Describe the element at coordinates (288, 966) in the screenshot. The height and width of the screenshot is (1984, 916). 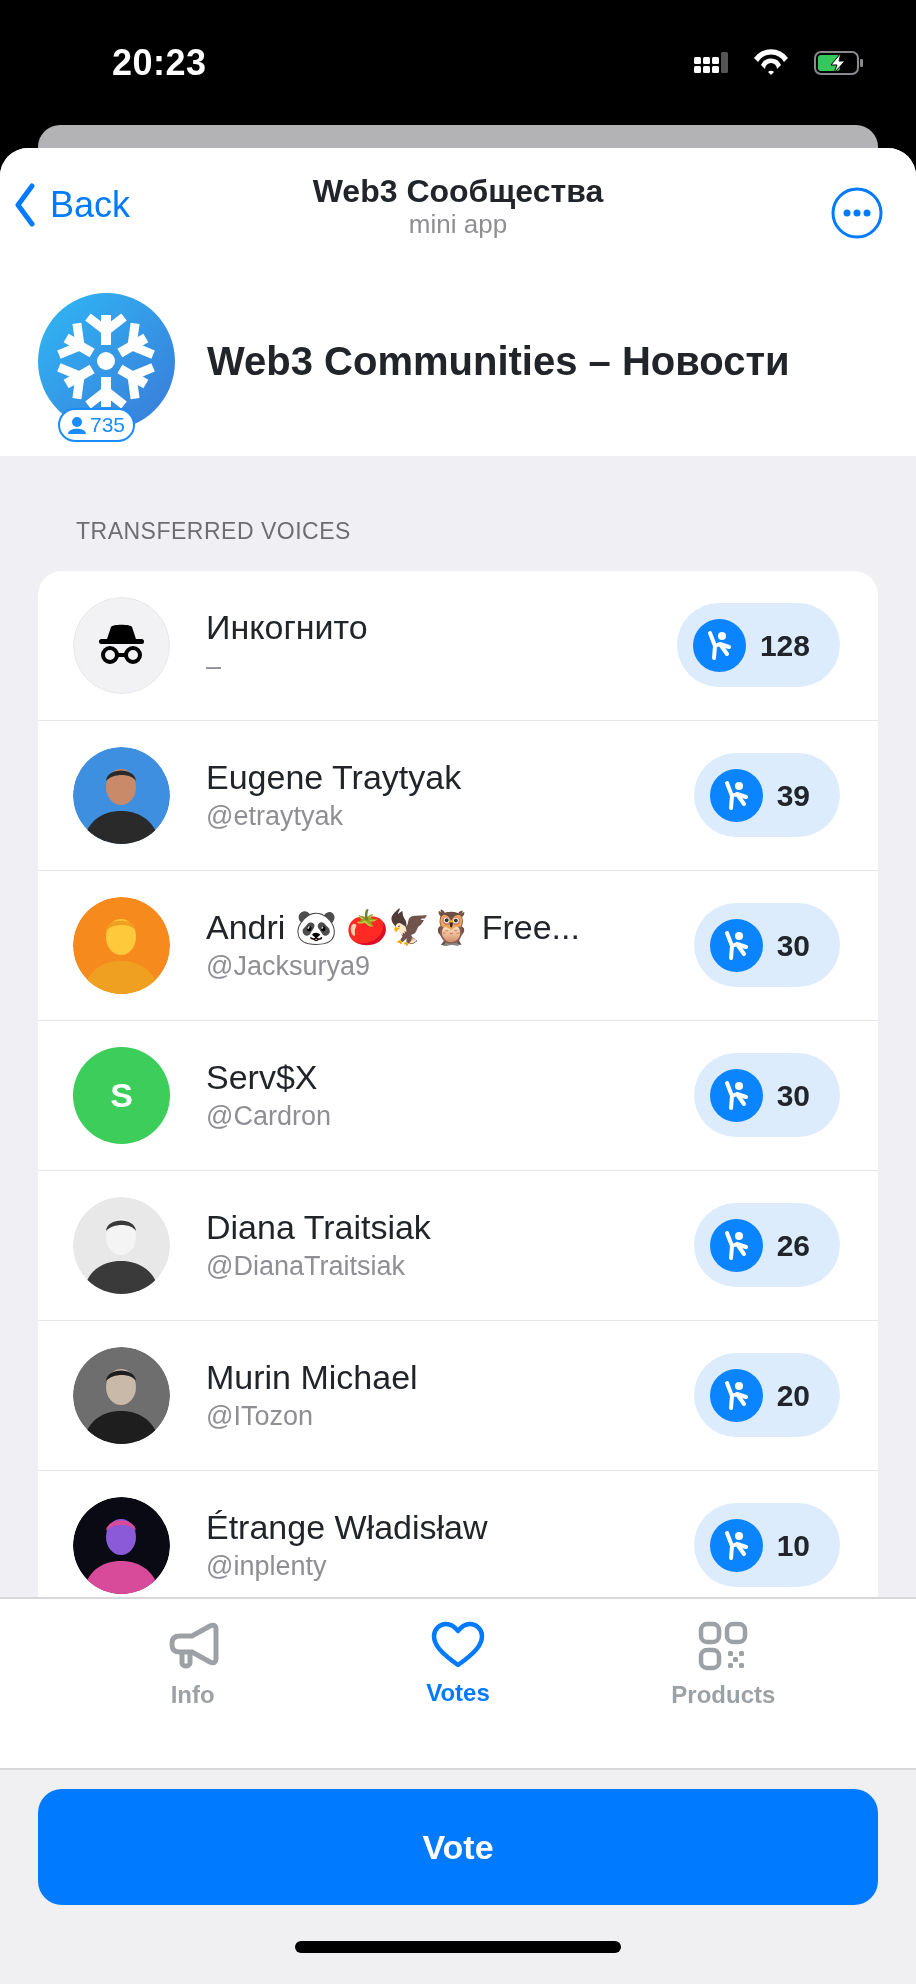
I see `voter-handle: @Jacksurya9` at that location.